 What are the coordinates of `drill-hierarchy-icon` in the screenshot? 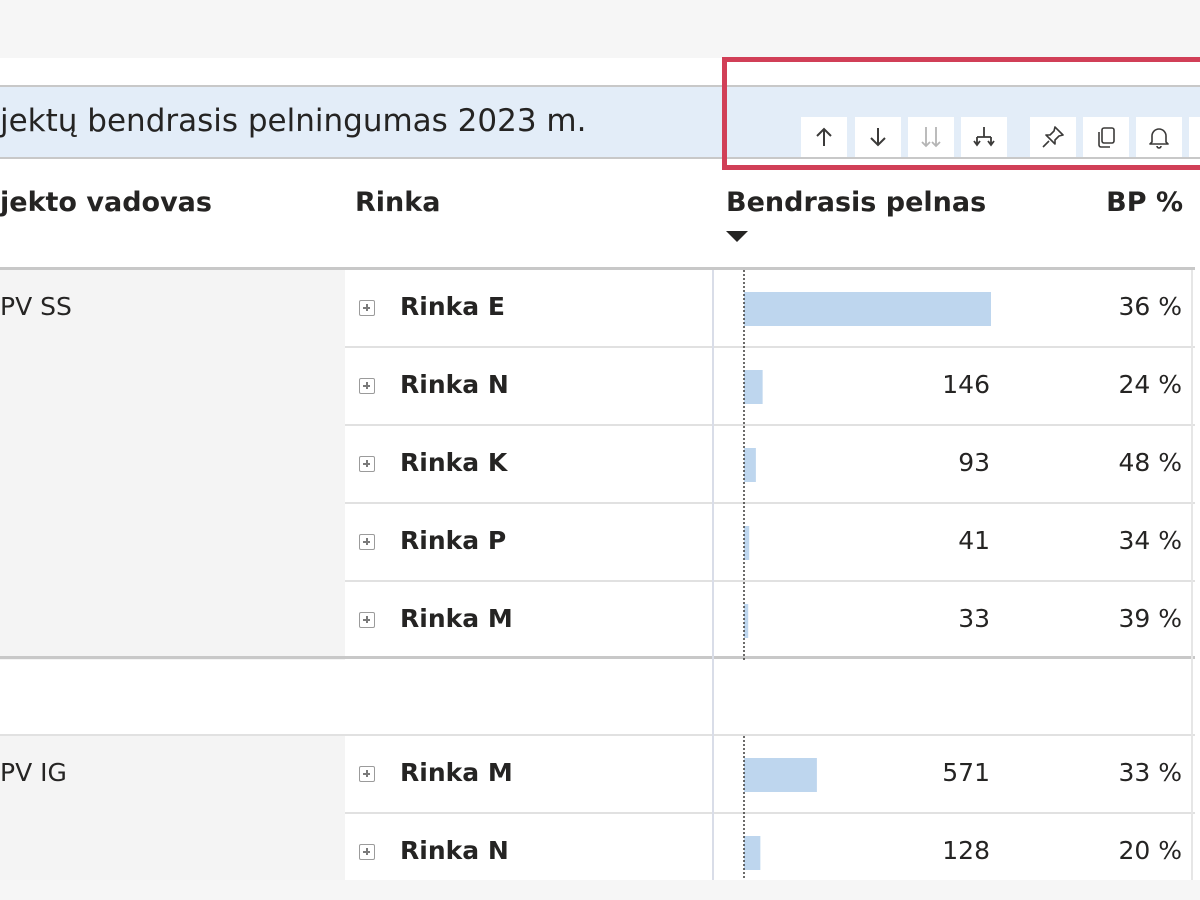 It's located at (984, 137).